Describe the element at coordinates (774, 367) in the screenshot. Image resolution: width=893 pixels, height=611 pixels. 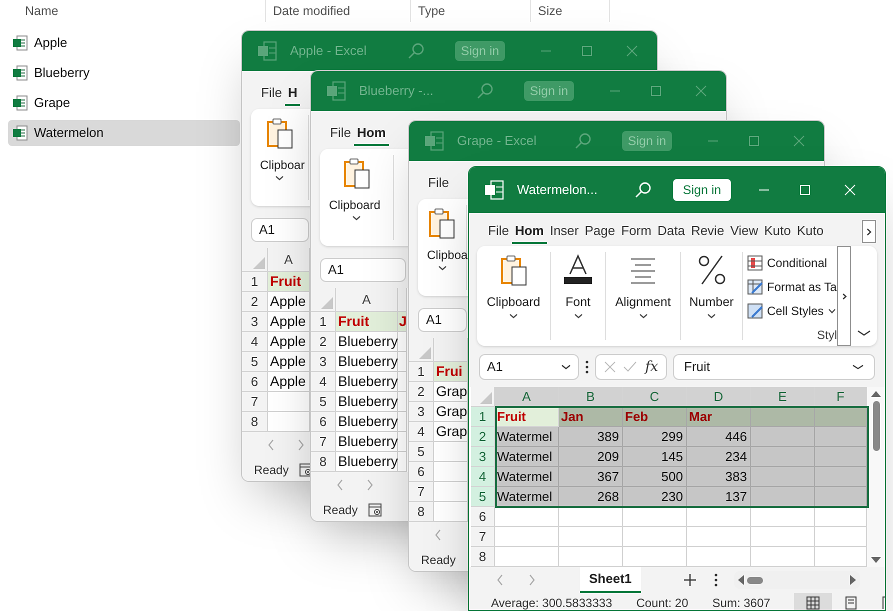
I see `formula-field: Fruit` at that location.